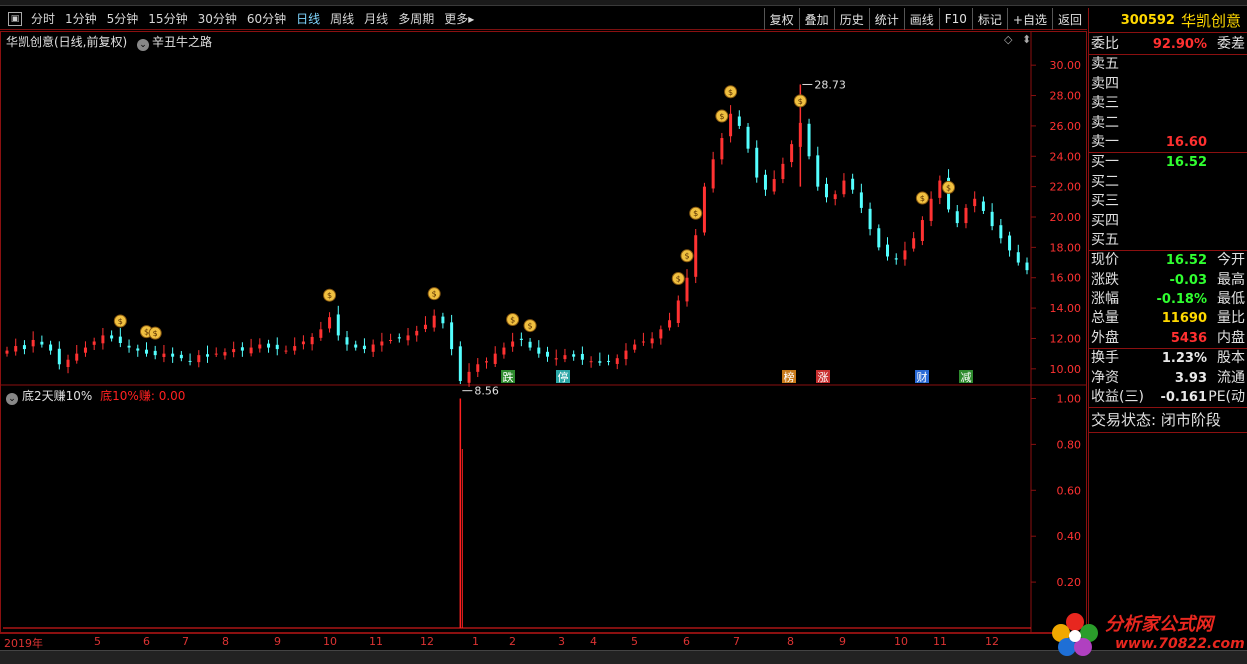  What do you see at coordinates (1186, 261) in the screenshot?
I see `stat-value: 16.52` at bounding box center [1186, 261].